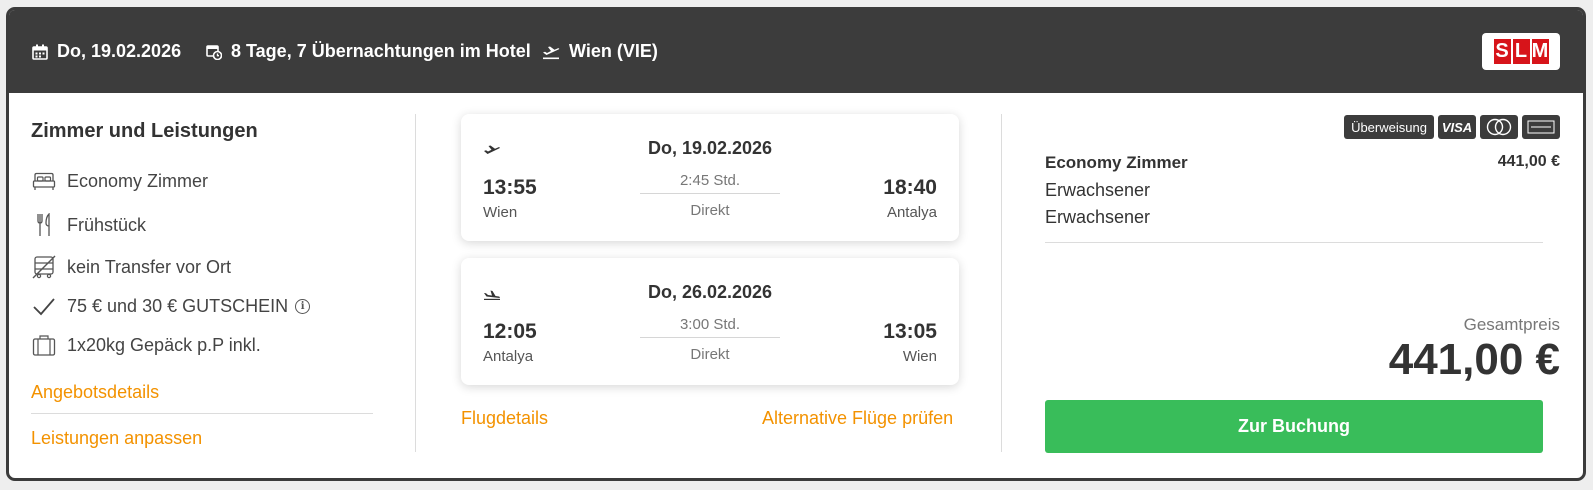  I want to click on service-item-voucher: 75 € und 30 € GUTSCHEIN i, so click(171, 306).